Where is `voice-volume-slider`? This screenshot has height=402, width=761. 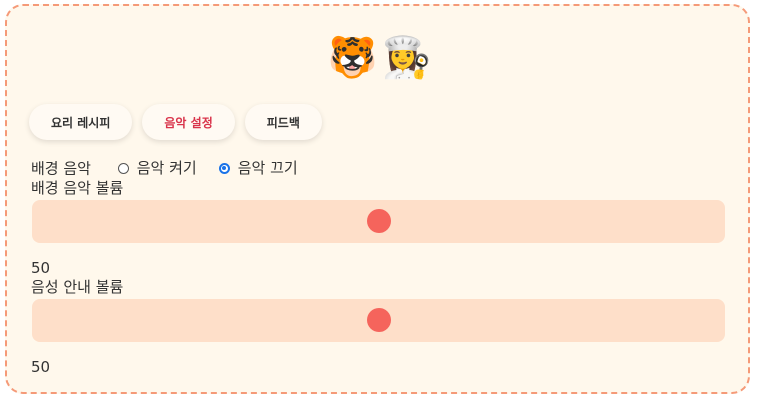
voice-volume-slider is located at coordinates (378, 320).